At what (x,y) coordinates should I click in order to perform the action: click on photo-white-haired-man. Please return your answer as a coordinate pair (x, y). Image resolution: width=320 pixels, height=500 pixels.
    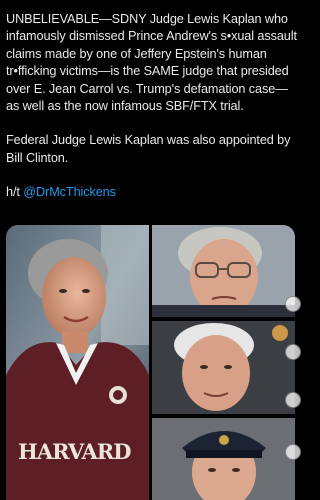
    Looking at the image, I should click on (223, 367).